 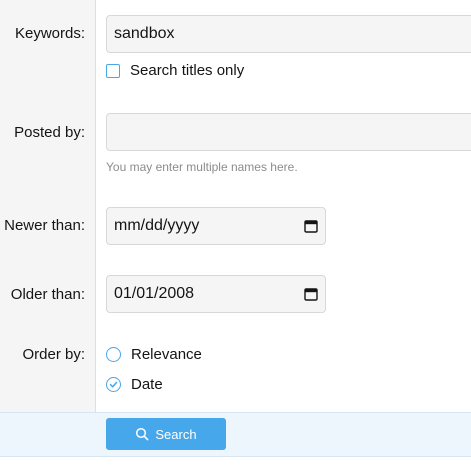 I want to click on older-than-value: 01/01/2008, so click(x=154, y=293).